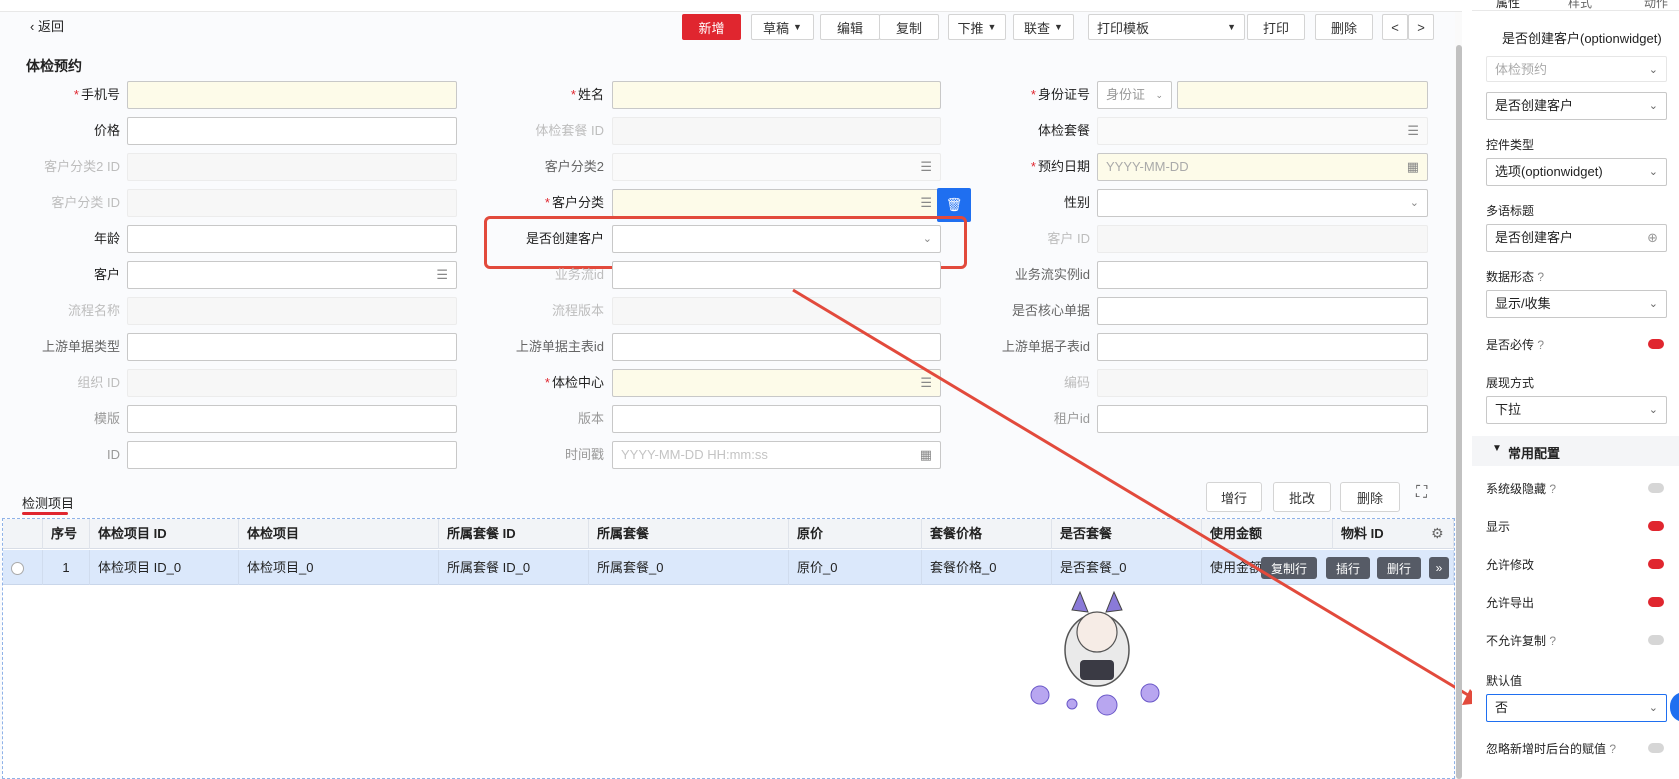 This screenshot has width=1679, height=779. I want to click on display-label: 展现方式, so click(1510, 383).